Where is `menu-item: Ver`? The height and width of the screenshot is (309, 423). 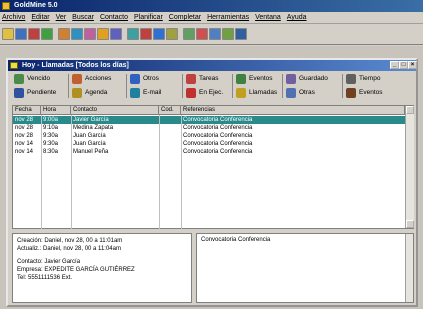
menu-item: Ver is located at coordinates (61, 17).